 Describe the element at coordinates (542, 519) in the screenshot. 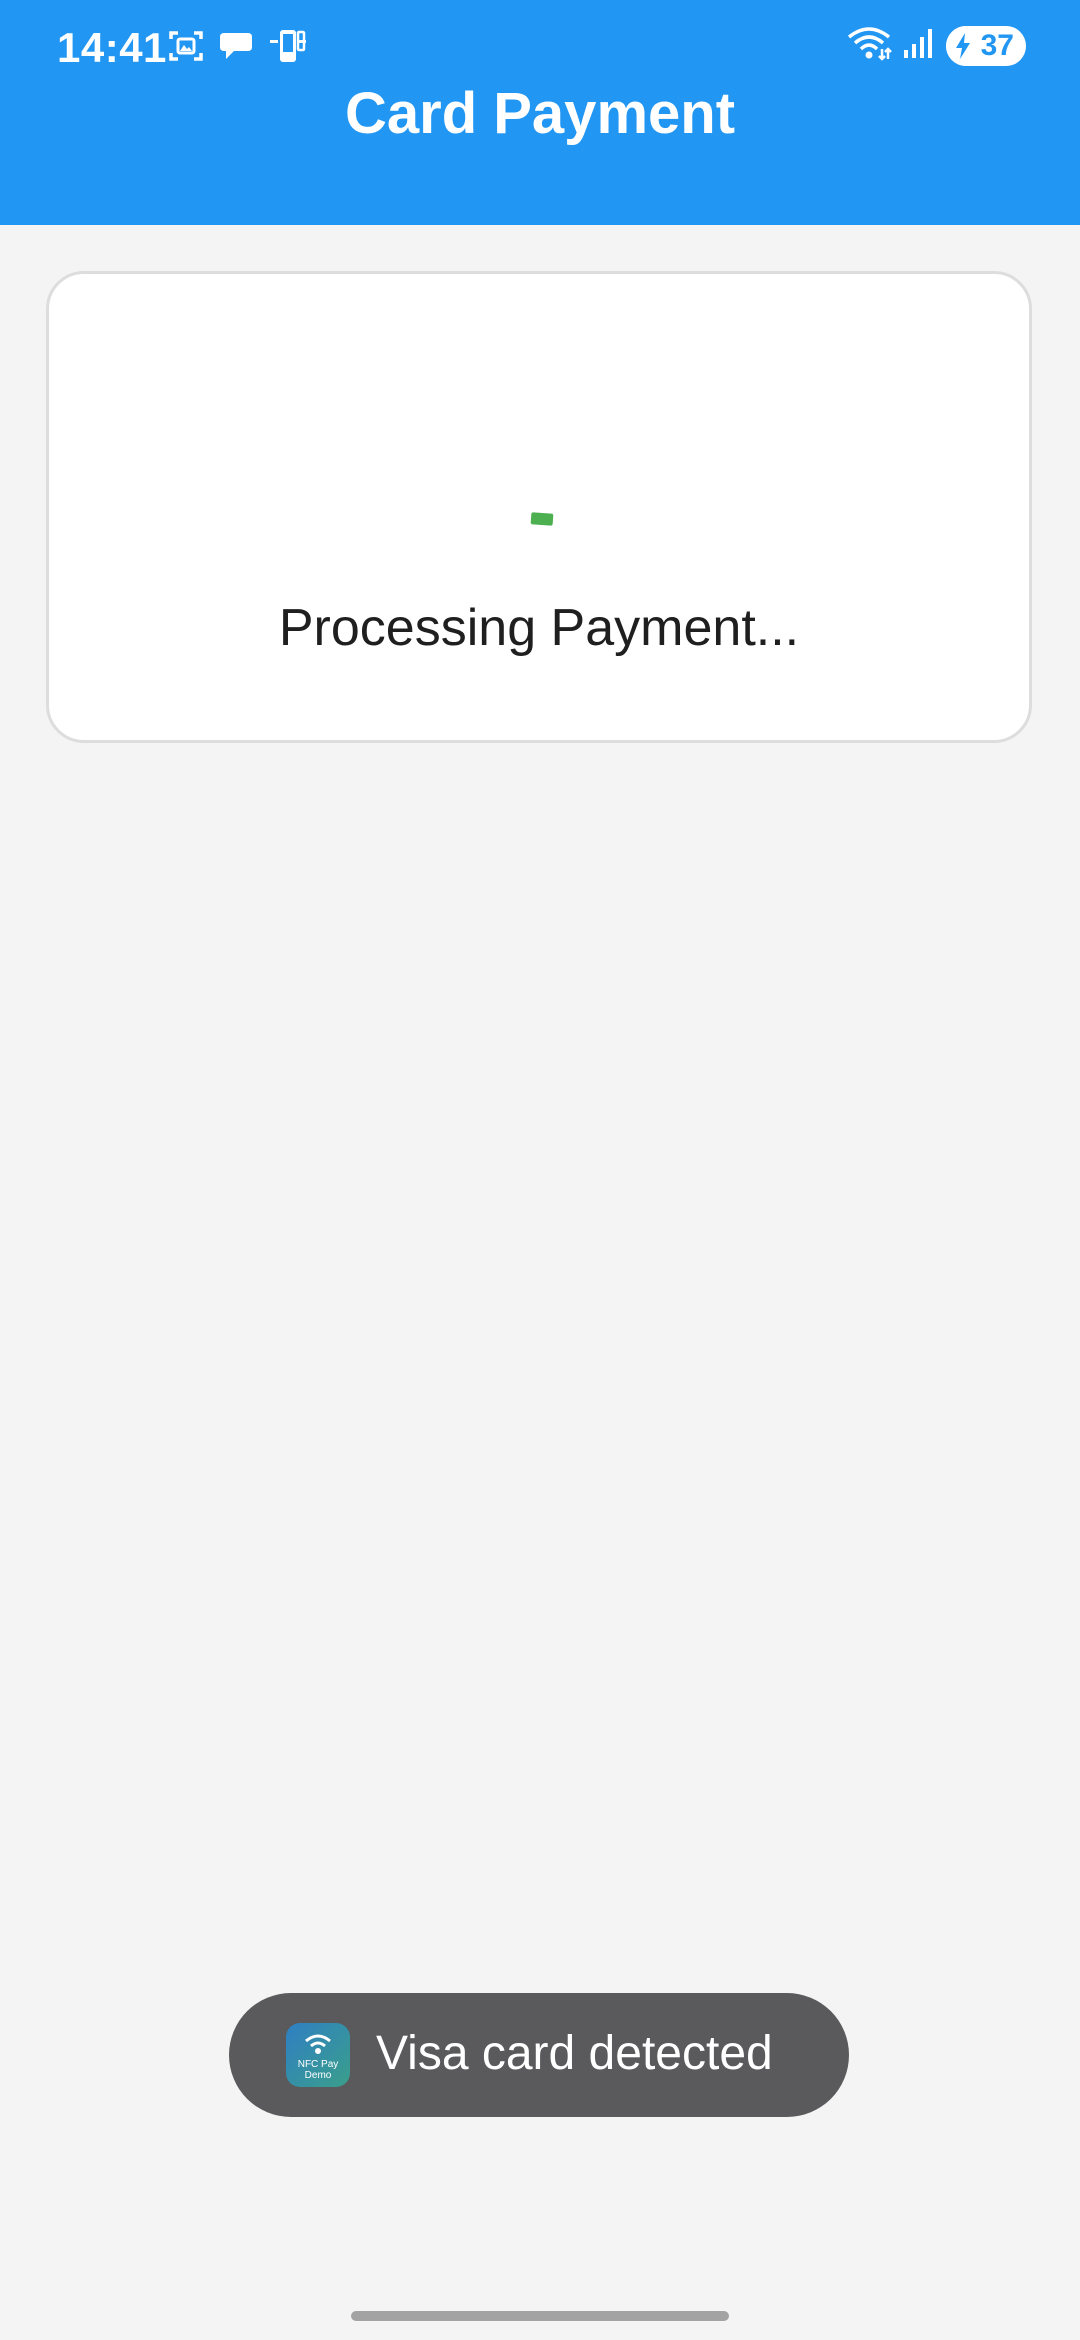

I see `loading-spinner` at that location.